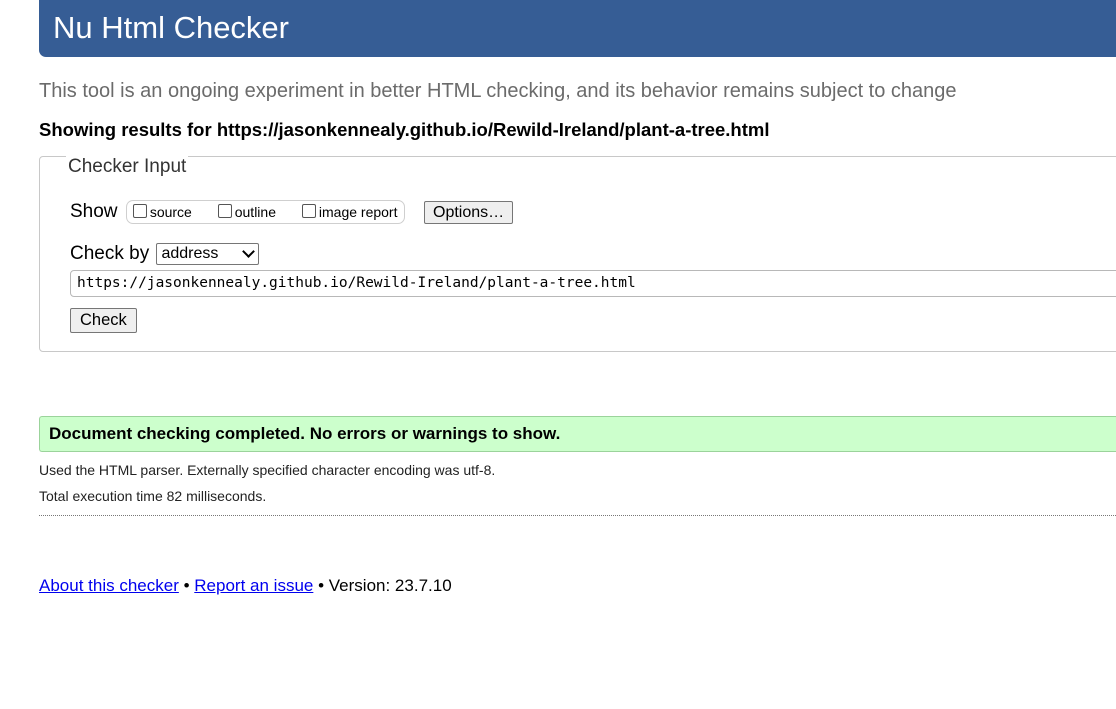 The height and width of the screenshot is (709, 1116). I want to click on check-by-row: Check by address, so click(165, 254).